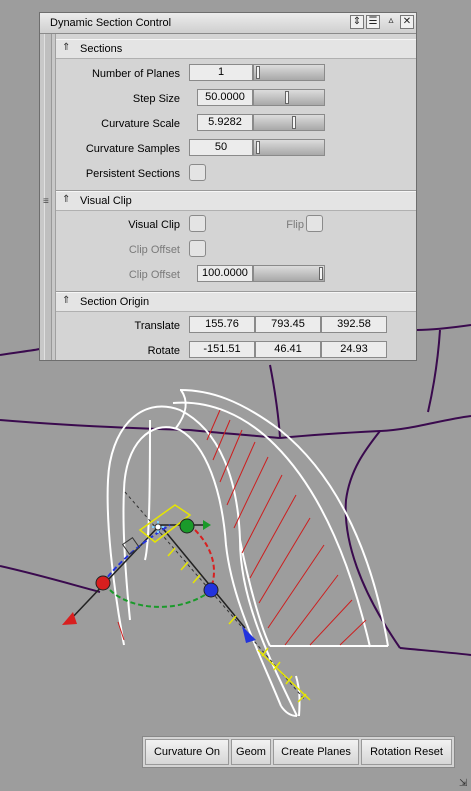  I want to click on flip-label: Flip, so click(295, 225).